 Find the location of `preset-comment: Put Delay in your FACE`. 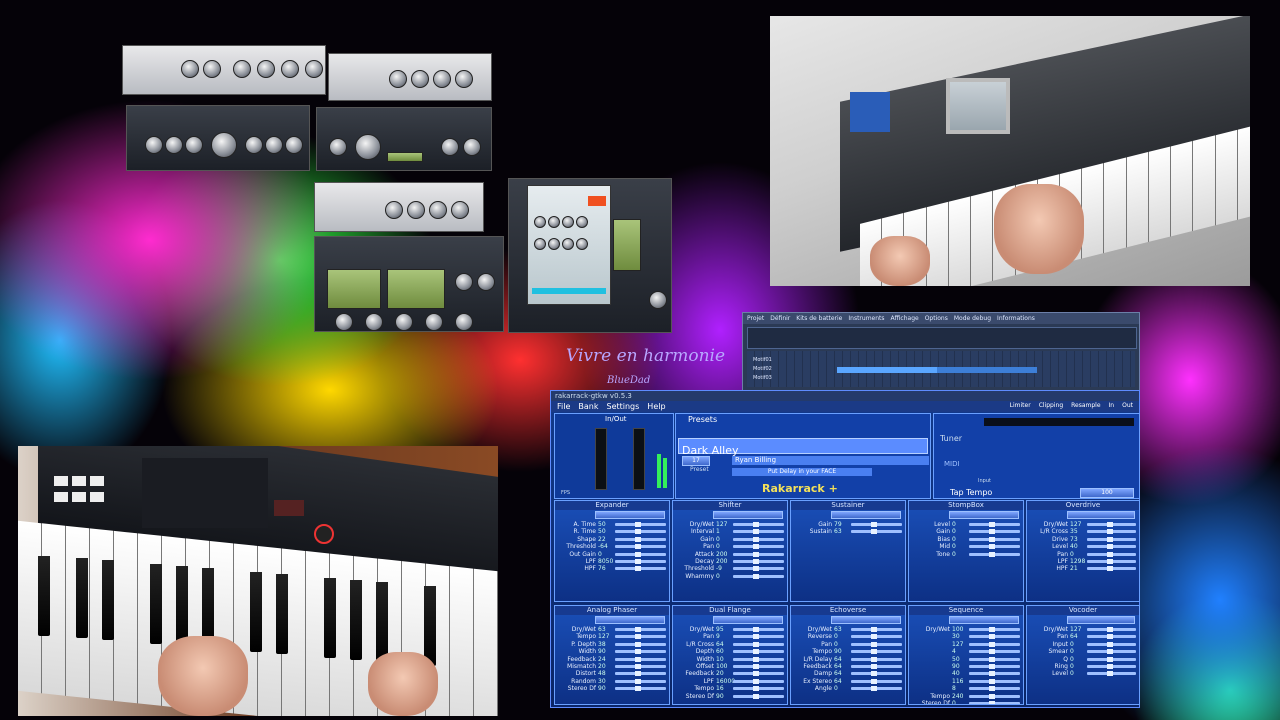

preset-comment: Put Delay in your FACE is located at coordinates (802, 472).